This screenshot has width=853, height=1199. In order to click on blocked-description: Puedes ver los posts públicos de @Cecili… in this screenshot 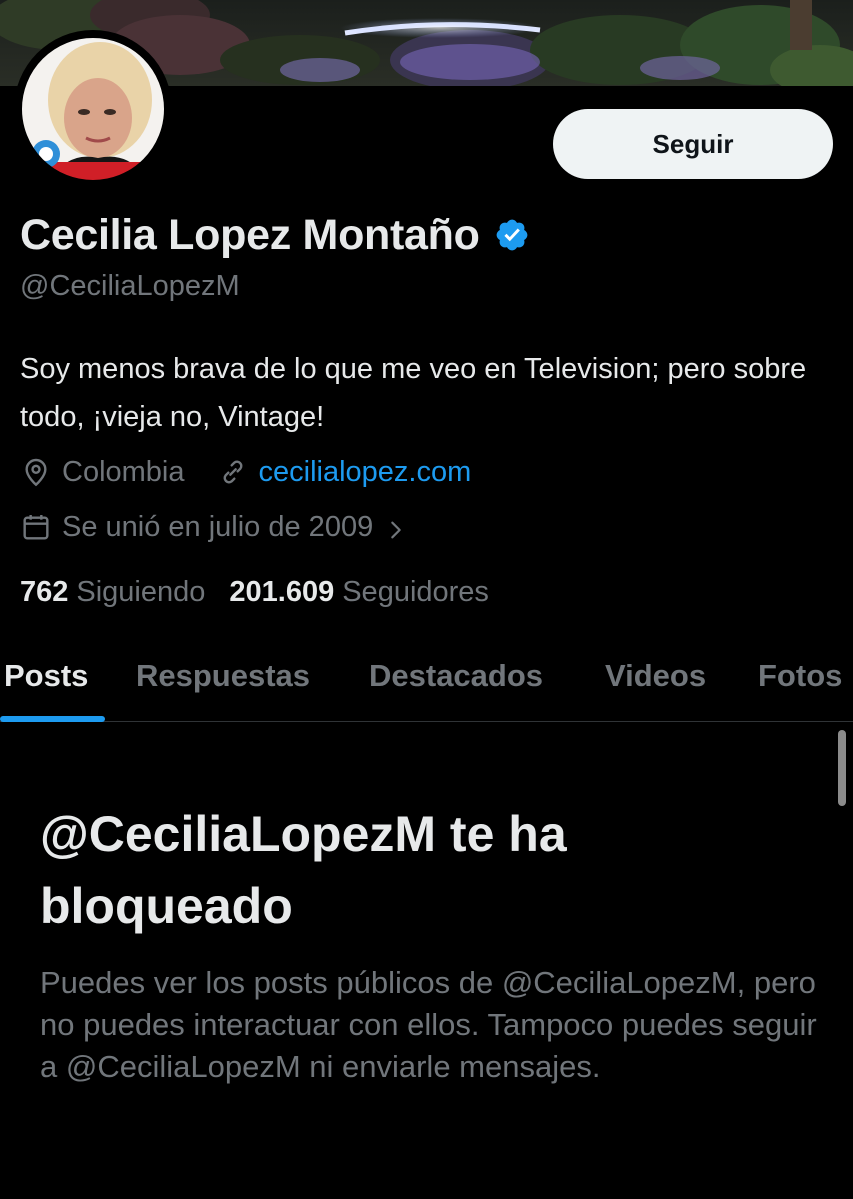, I will do `click(428, 1024)`.